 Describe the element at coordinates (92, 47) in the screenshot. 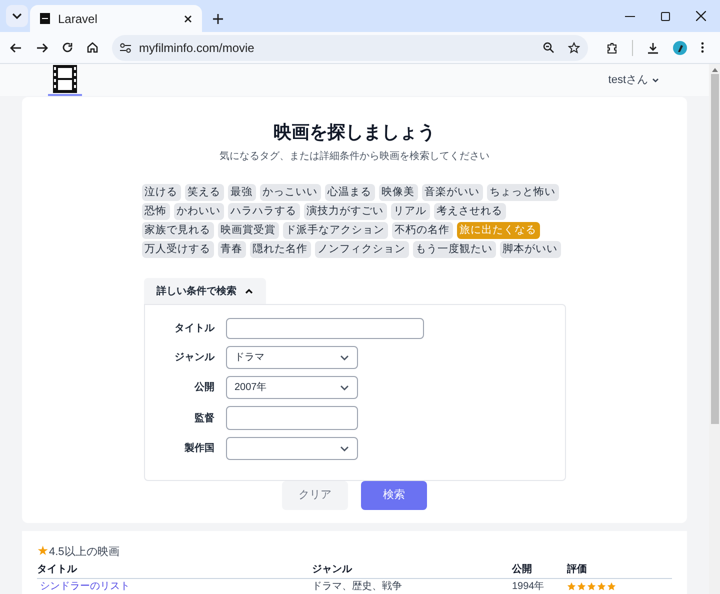

I see `home-icon` at that location.